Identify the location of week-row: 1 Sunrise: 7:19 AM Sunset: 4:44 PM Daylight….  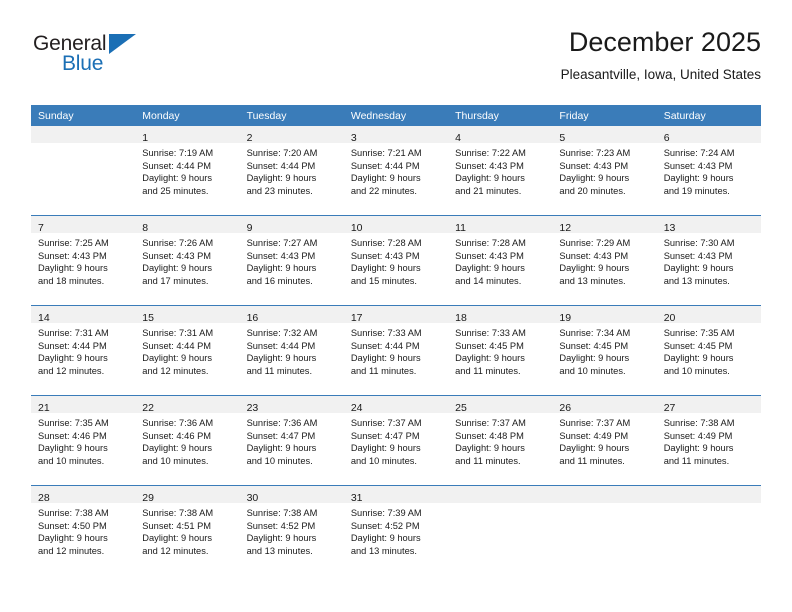
(396, 171).